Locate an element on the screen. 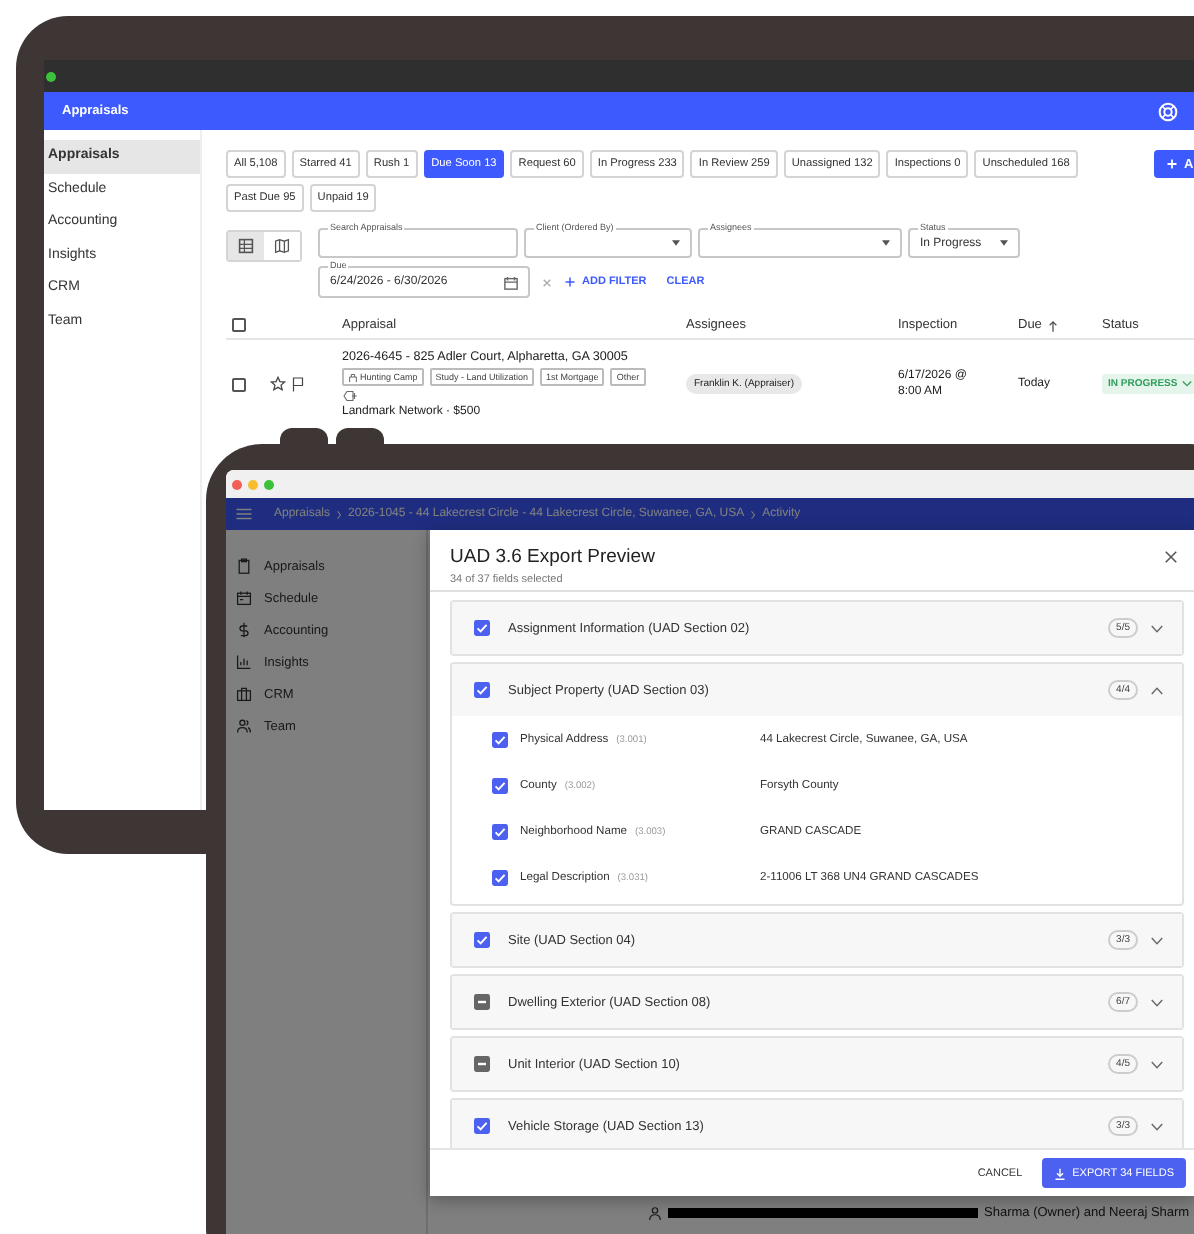  clipboard-icon is located at coordinates (244, 566).